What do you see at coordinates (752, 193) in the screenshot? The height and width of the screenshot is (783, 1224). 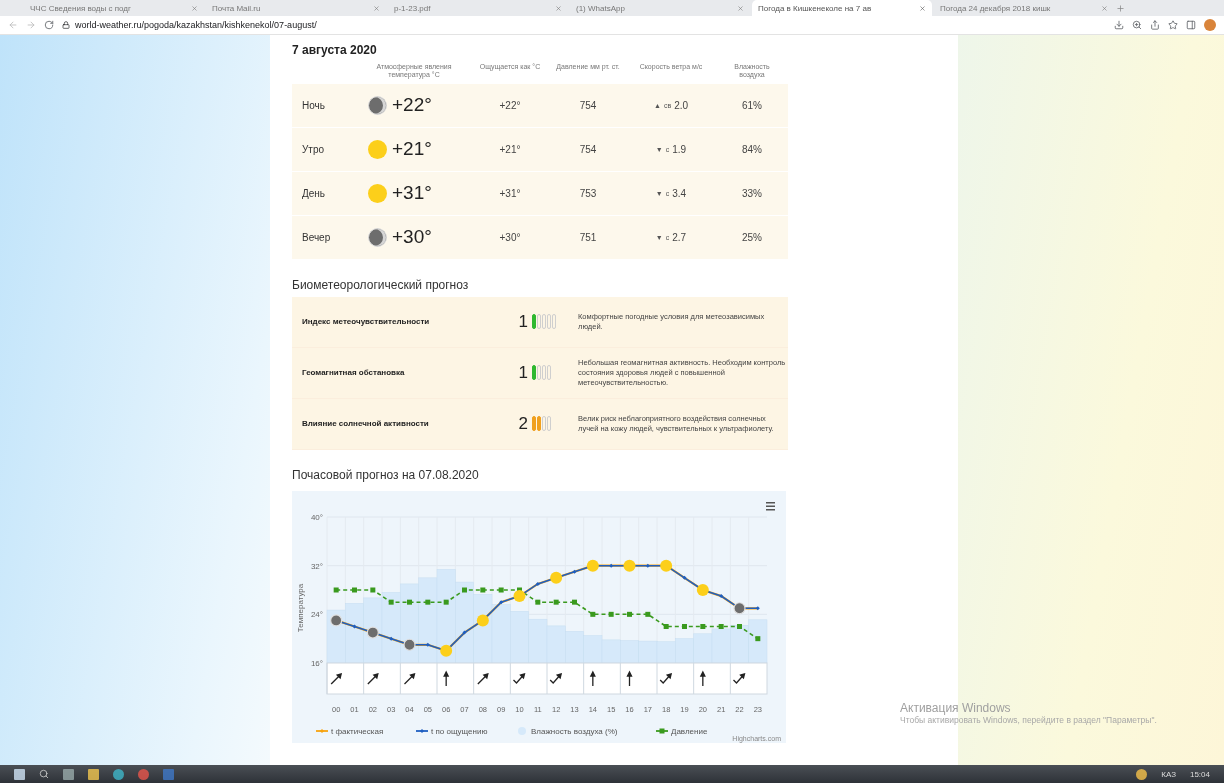 I see `humidity-value: 33%` at bounding box center [752, 193].